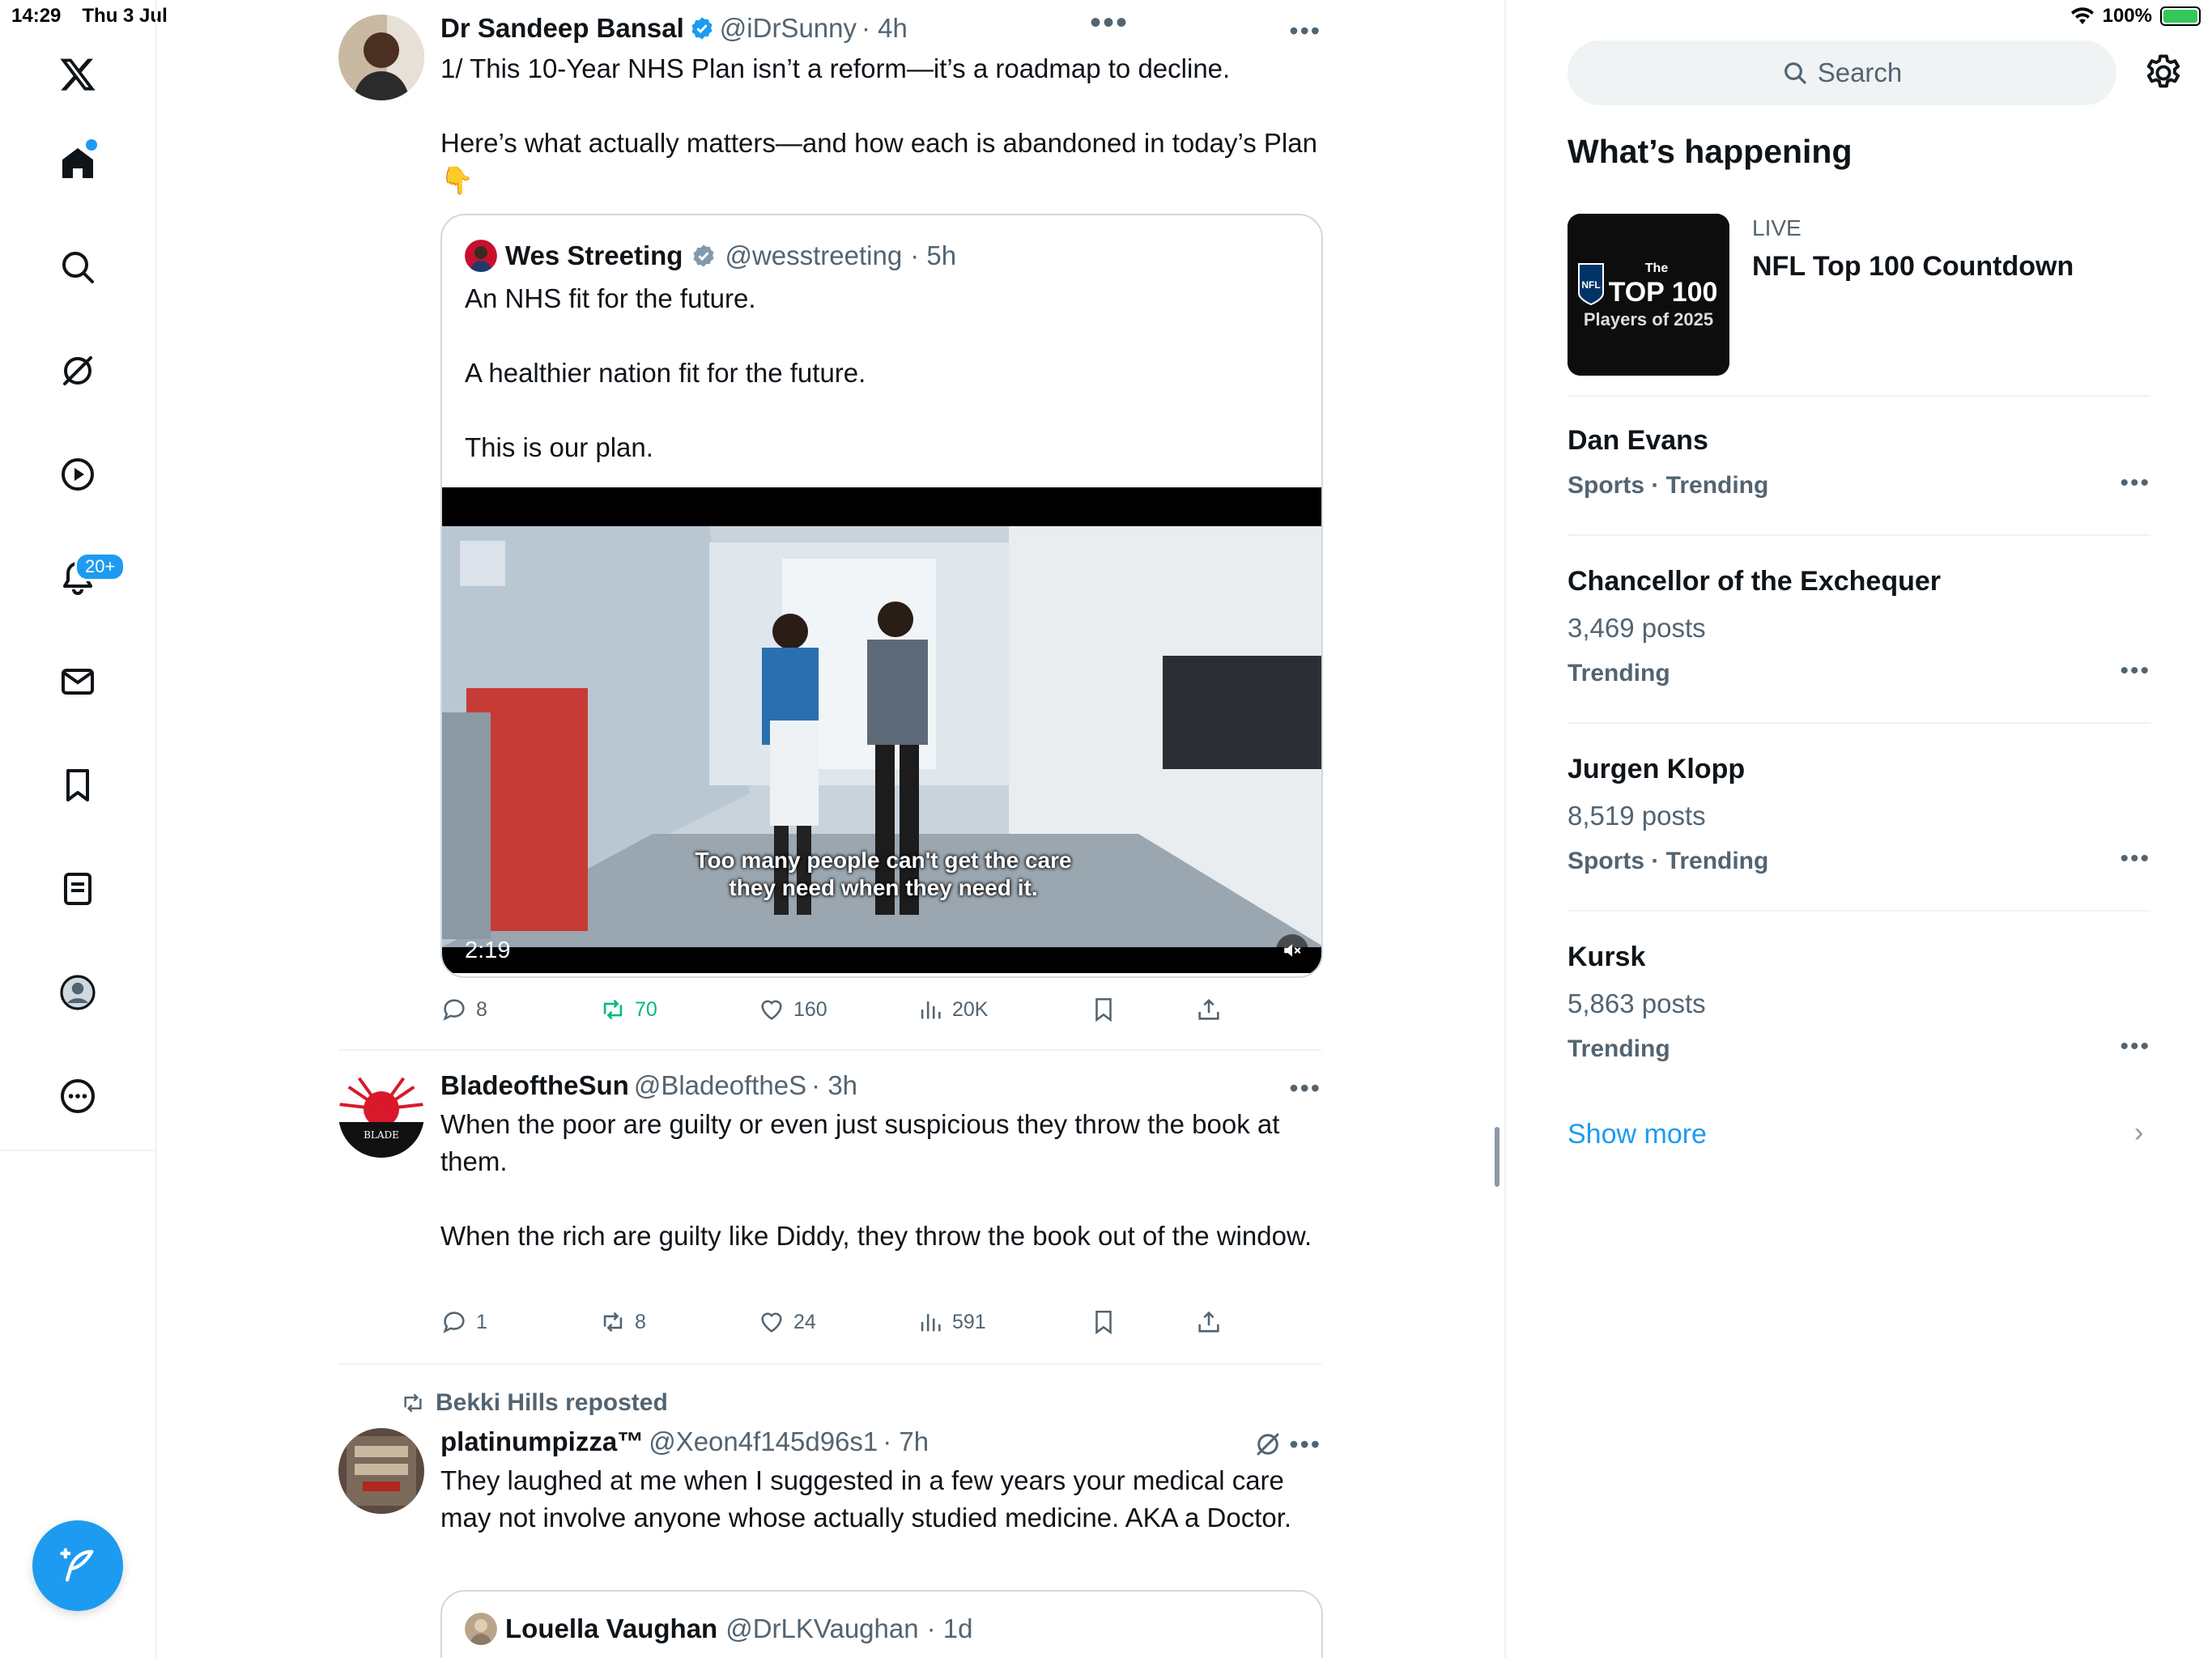 The height and width of the screenshot is (1658, 2212). Describe the element at coordinates (1859, 462) in the screenshot. I see `trend-item: Dan Evans Sports · Trending •••` at that location.